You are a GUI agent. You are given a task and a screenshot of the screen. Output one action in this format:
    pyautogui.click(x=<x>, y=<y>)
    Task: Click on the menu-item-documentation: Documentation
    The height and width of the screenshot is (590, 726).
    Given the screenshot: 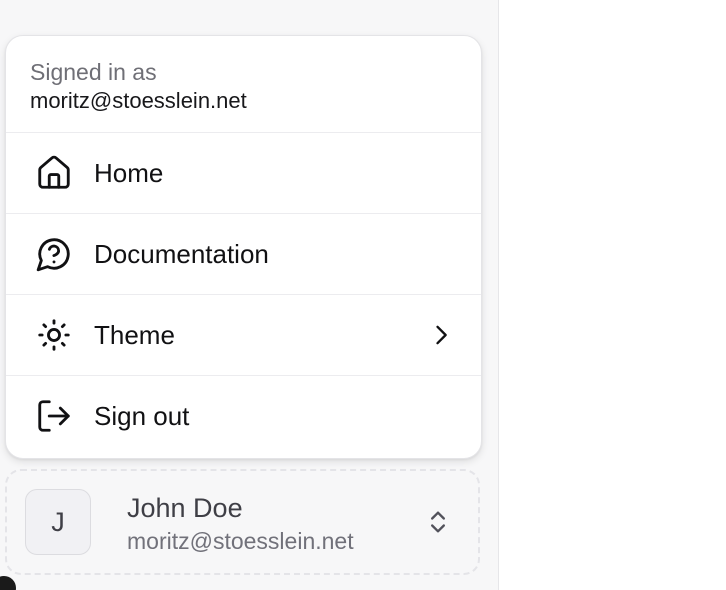 What is the action you would take?
    pyautogui.click(x=243, y=254)
    